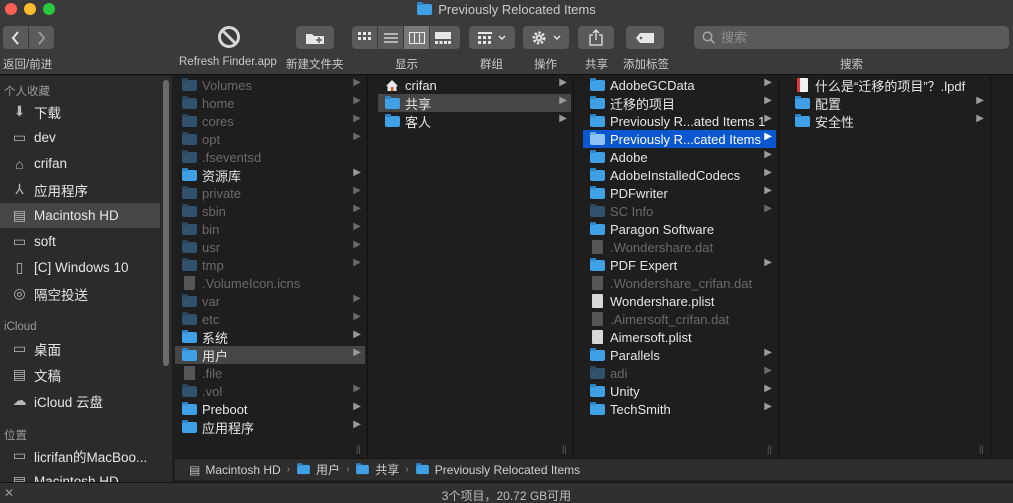  What do you see at coordinates (679, 85) in the screenshot?
I see `folder-row: AdobeGCData ▶` at bounding box center [679, 85].